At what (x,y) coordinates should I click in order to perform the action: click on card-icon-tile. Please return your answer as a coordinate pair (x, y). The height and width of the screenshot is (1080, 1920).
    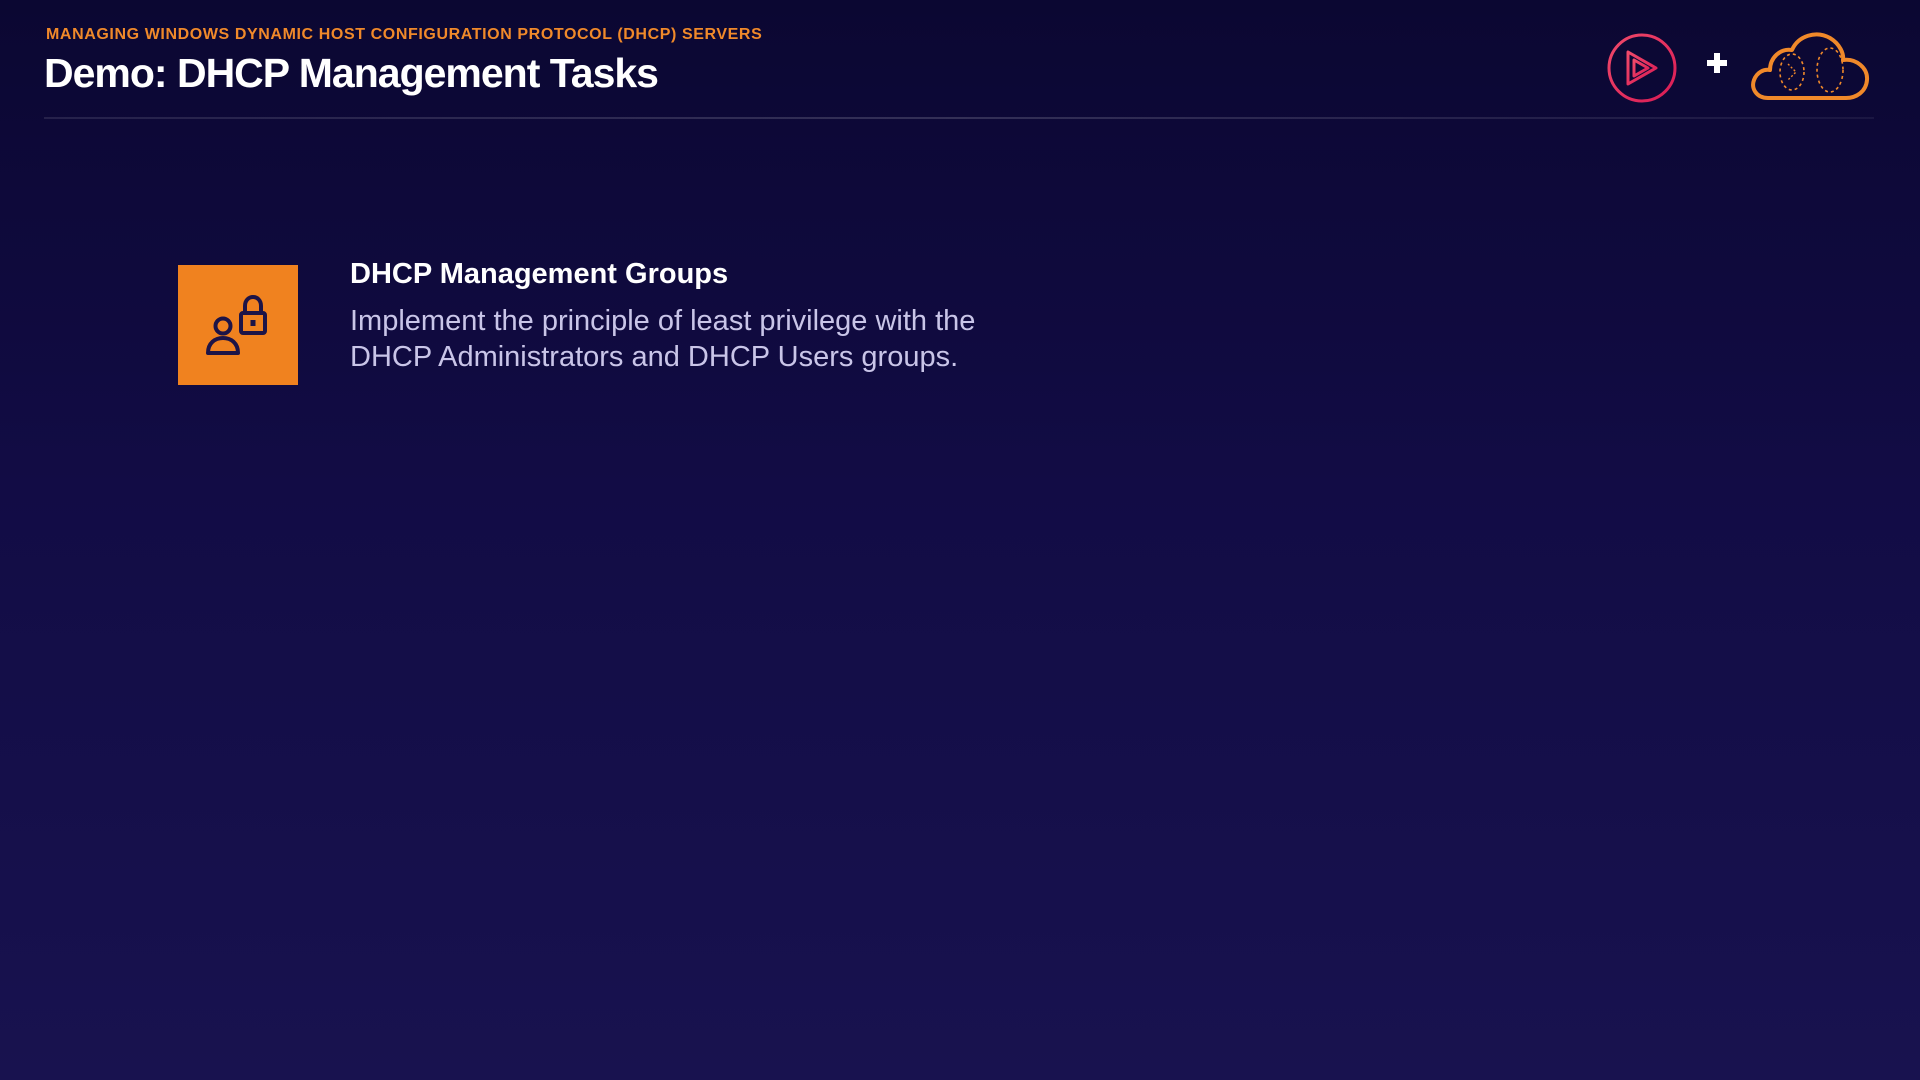
    Looking at the image, I should click on (238, 325).